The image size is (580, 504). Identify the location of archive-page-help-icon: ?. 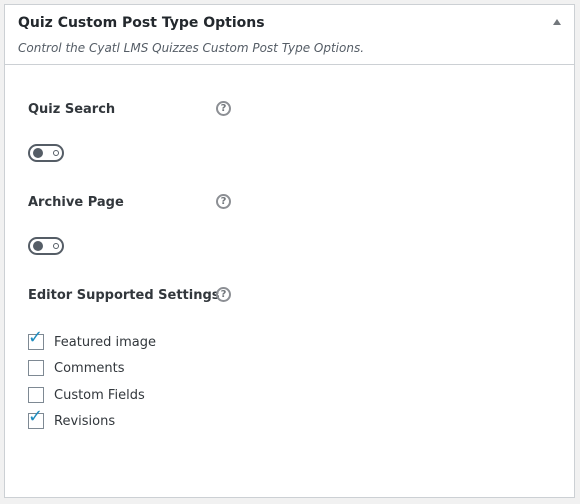
(223, 201).